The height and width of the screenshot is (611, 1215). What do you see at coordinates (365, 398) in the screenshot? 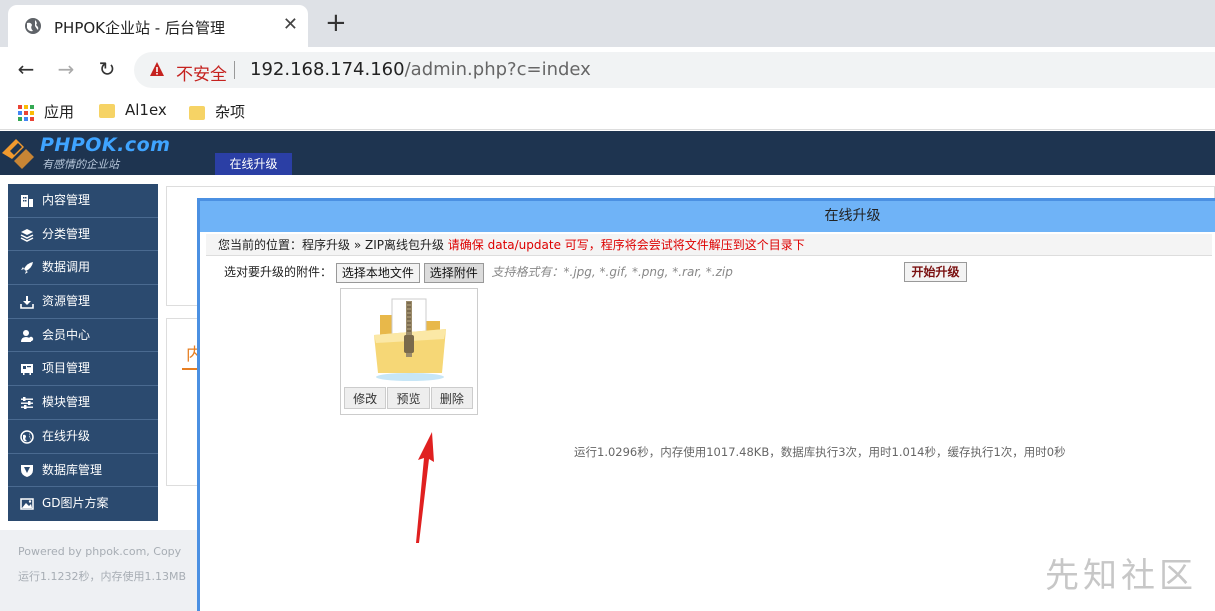
I see `edit-button: 修改` at bounding box center [365, 398].